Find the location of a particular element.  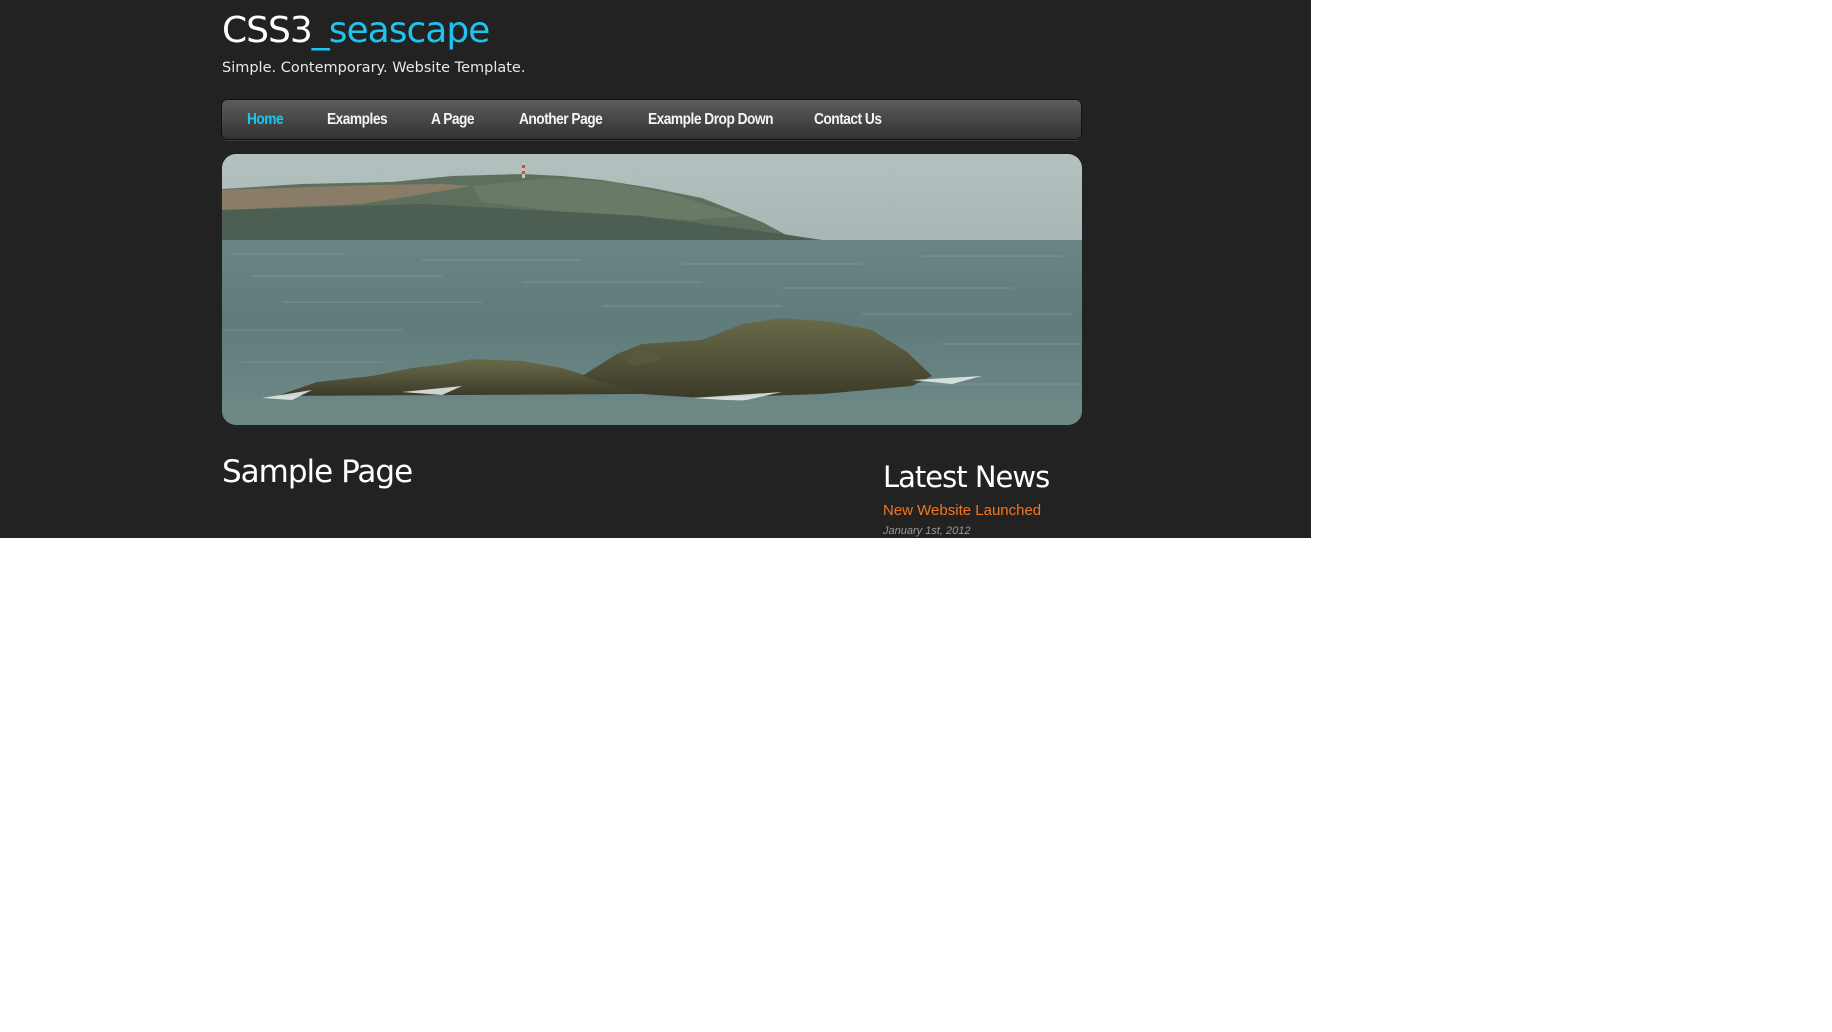

logo-prefix: CSS3 is located at coordinates (267, 30).